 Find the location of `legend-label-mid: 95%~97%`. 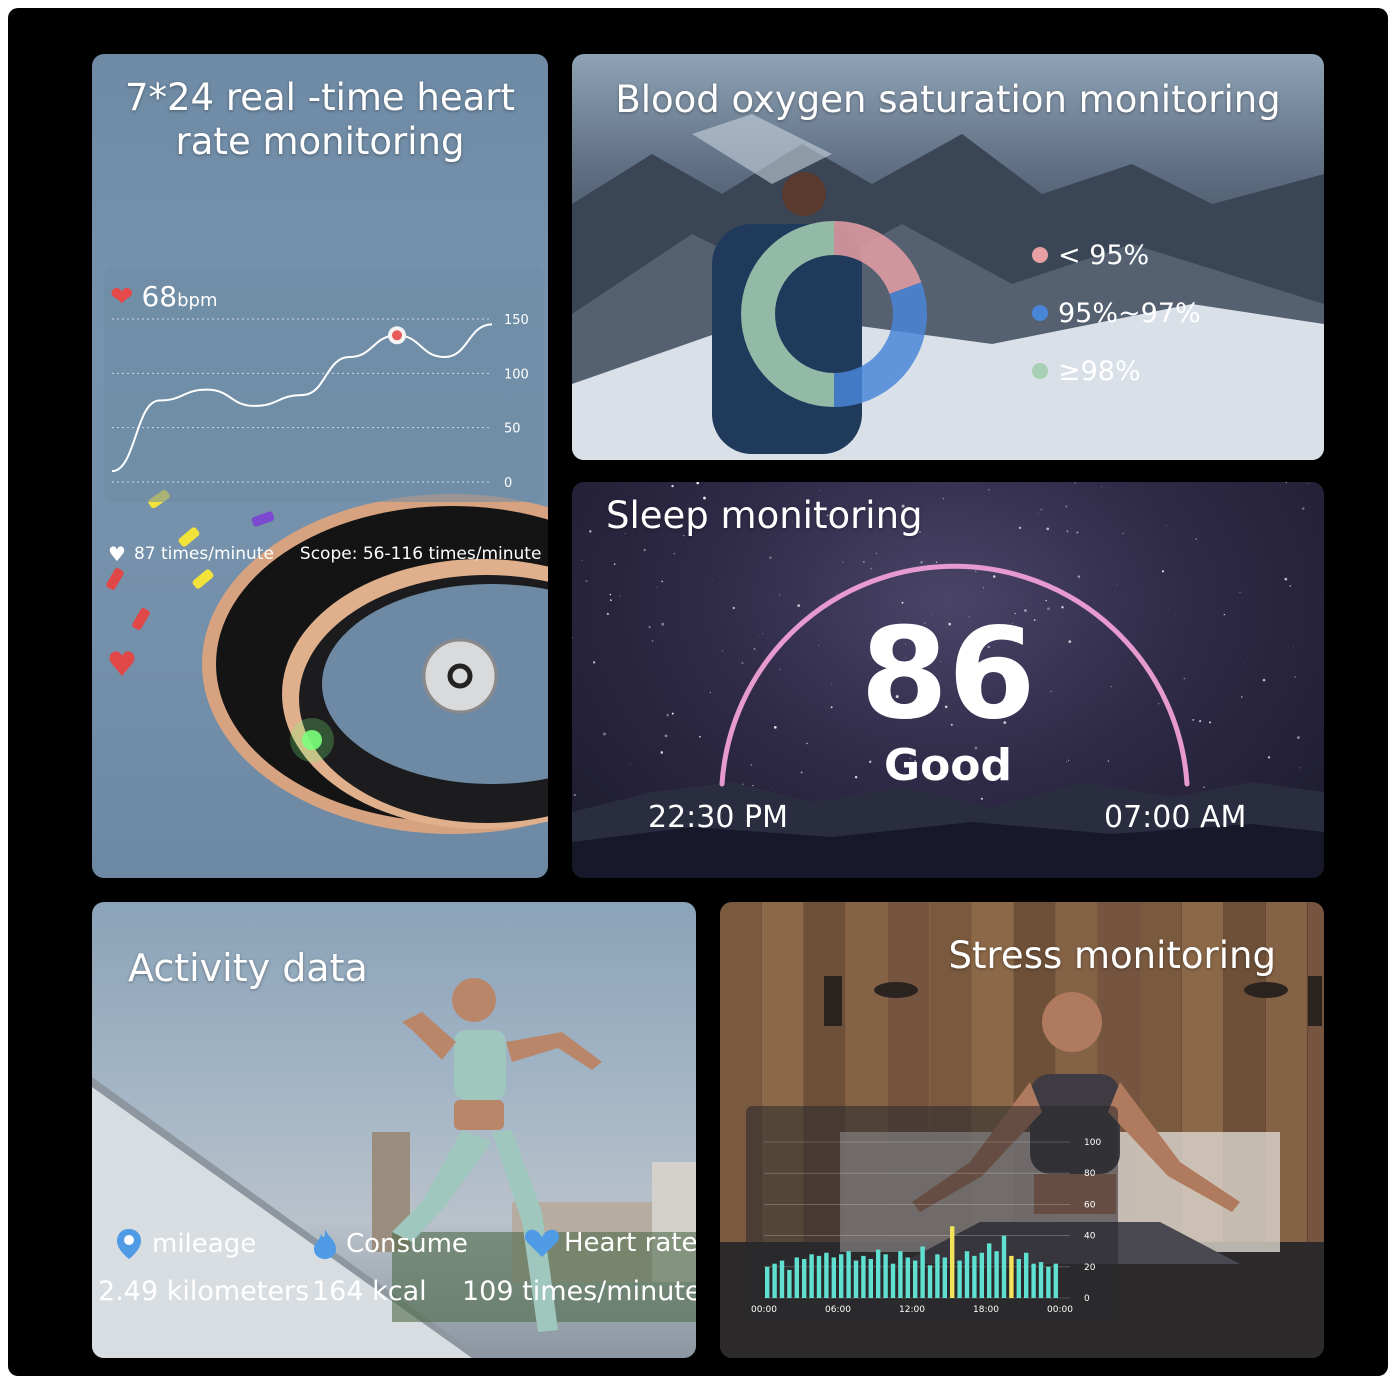

legend-label-mid: 95%~97% is located at coordinates (1129, 313).